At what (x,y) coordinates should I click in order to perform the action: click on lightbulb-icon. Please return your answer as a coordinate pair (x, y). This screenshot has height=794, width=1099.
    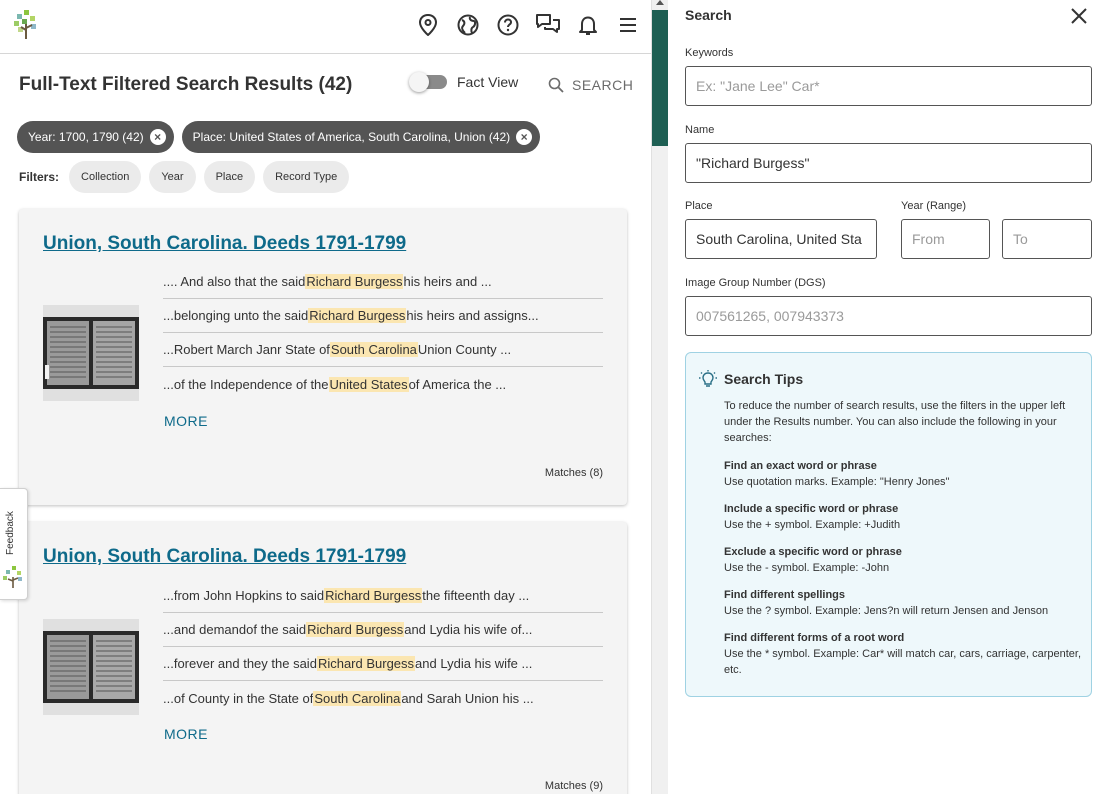
    Looking at the image, I should click on (708, 379).